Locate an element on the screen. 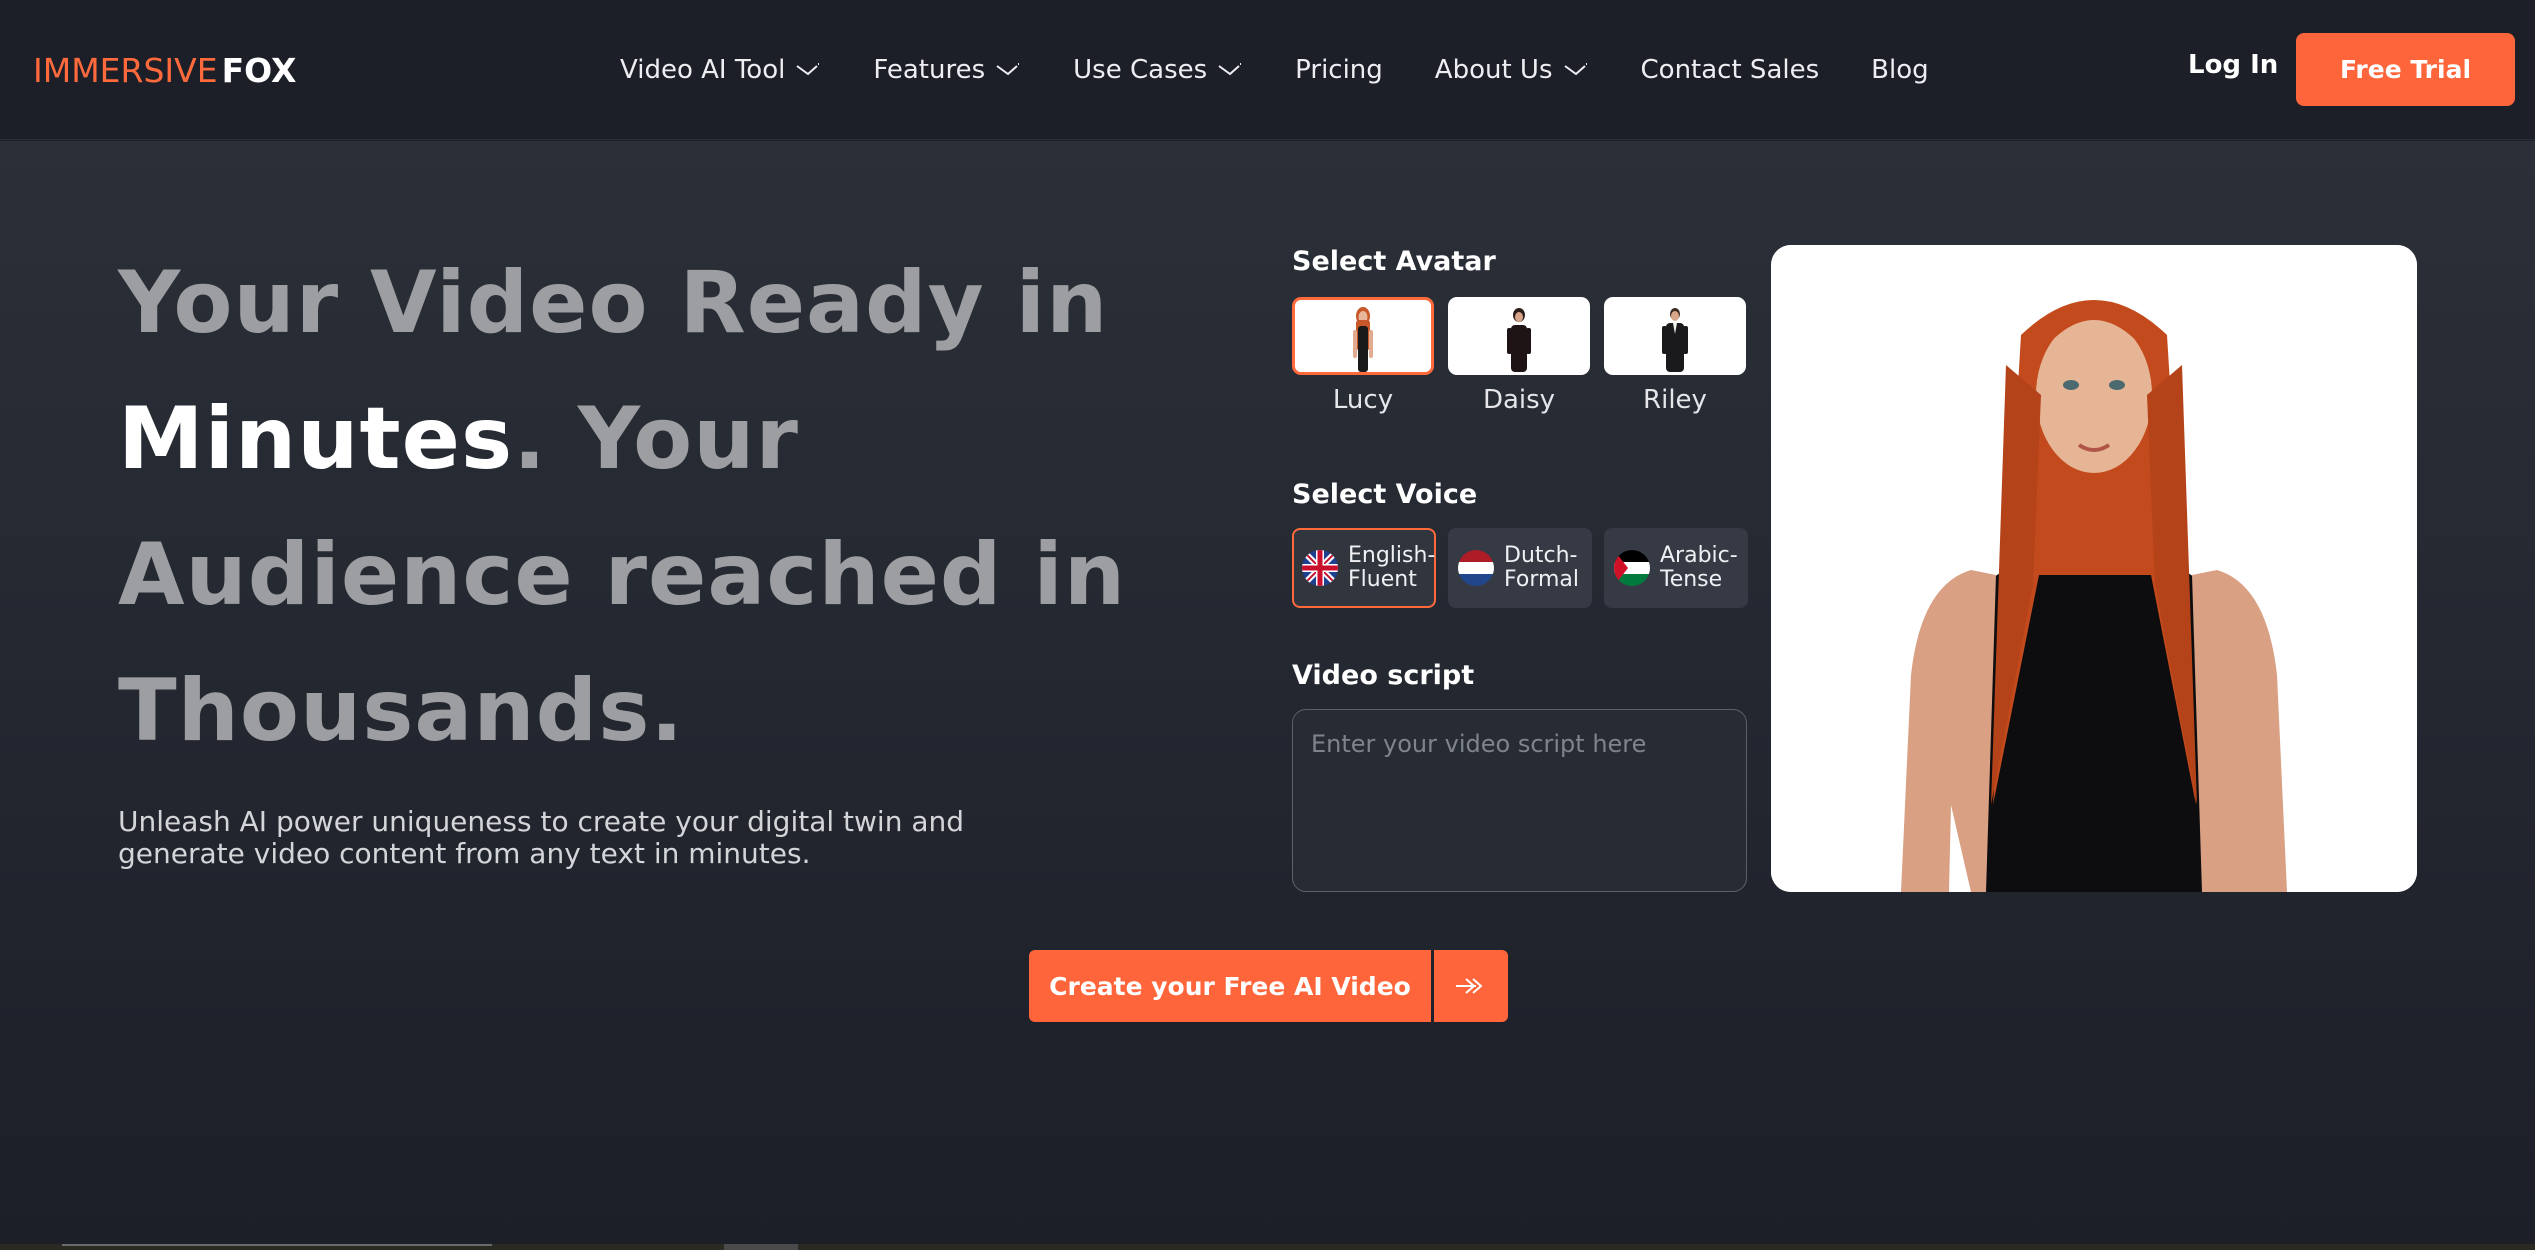 The height and width of the screenshot is (1250, 2535). voice-option-dutch-formal: Dutch- Formal is located at coordinates (1520, 568).